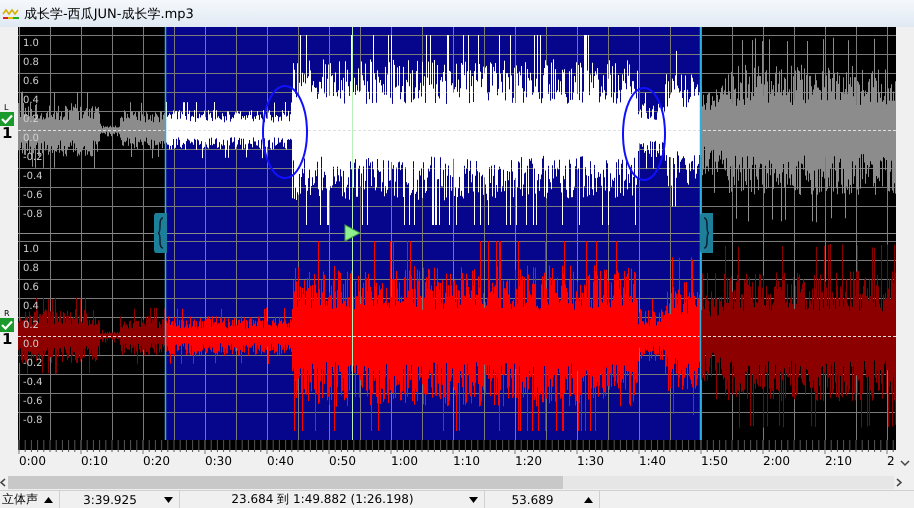 The image size is (914, 508). Describe the element at coordinates (653, 461) in the screenshot. I see `time-label: 1:40` at that location.